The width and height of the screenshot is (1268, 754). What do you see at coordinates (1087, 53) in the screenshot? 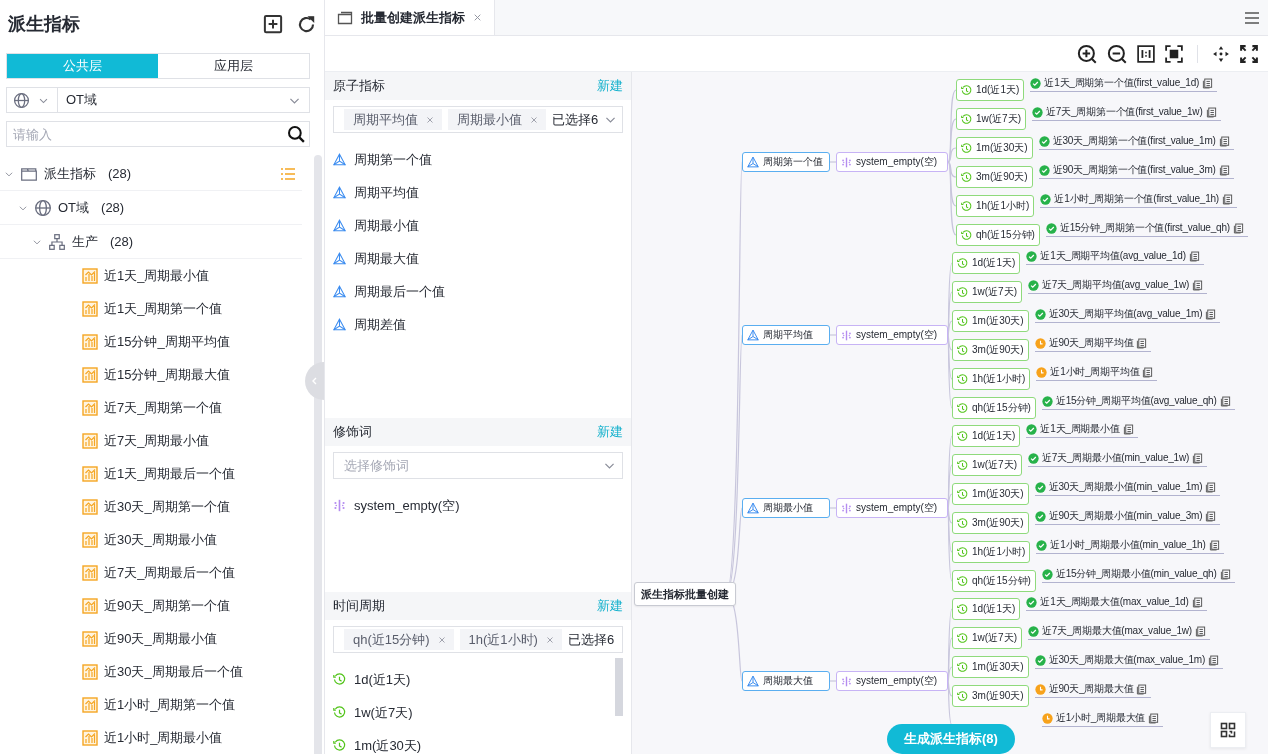
I see `zoom-in-button` at bounding box center [1087, 53].